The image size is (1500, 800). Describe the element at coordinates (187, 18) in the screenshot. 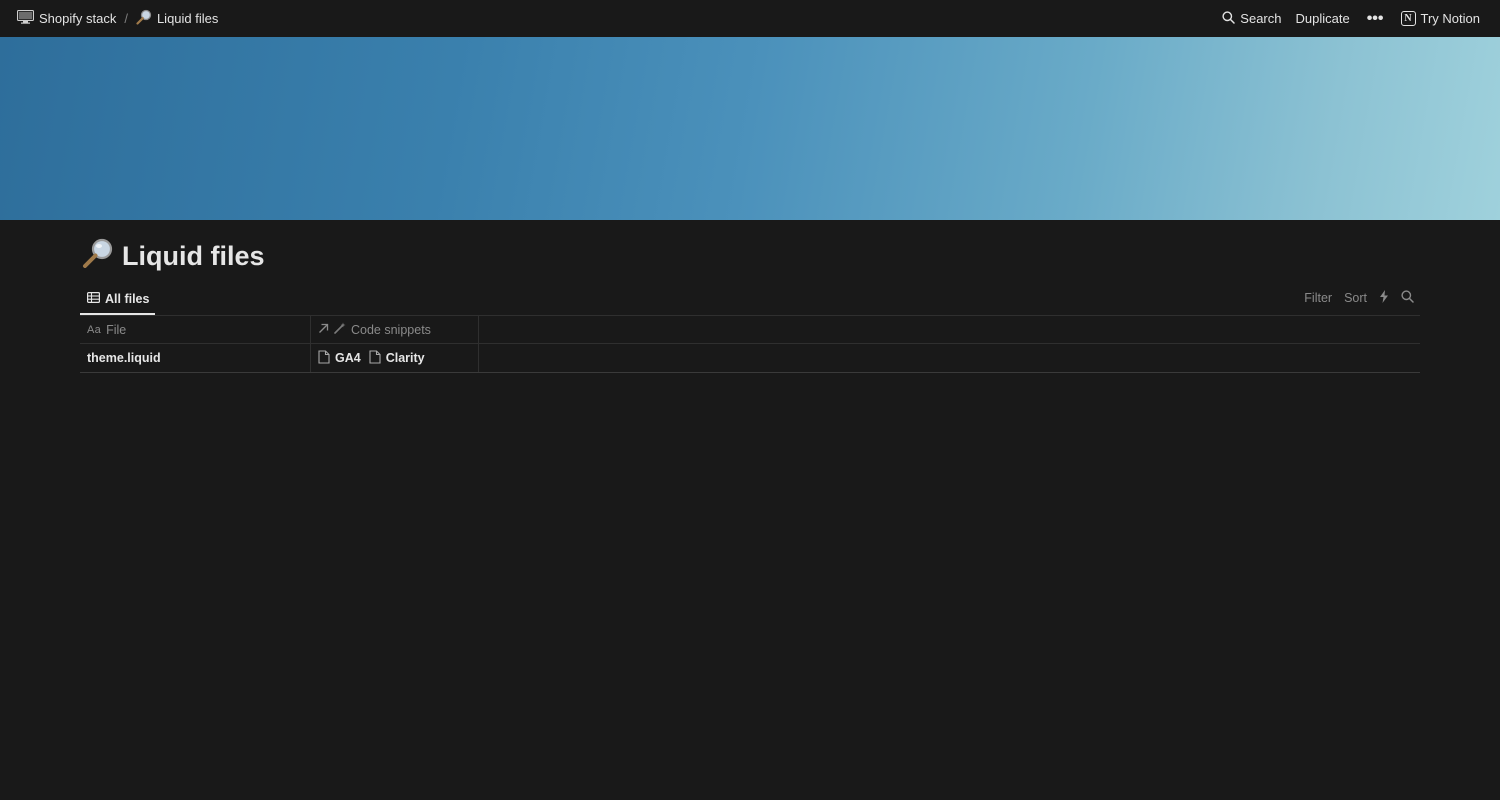

I see `breadcrumb-label: Liquid files` at that location.